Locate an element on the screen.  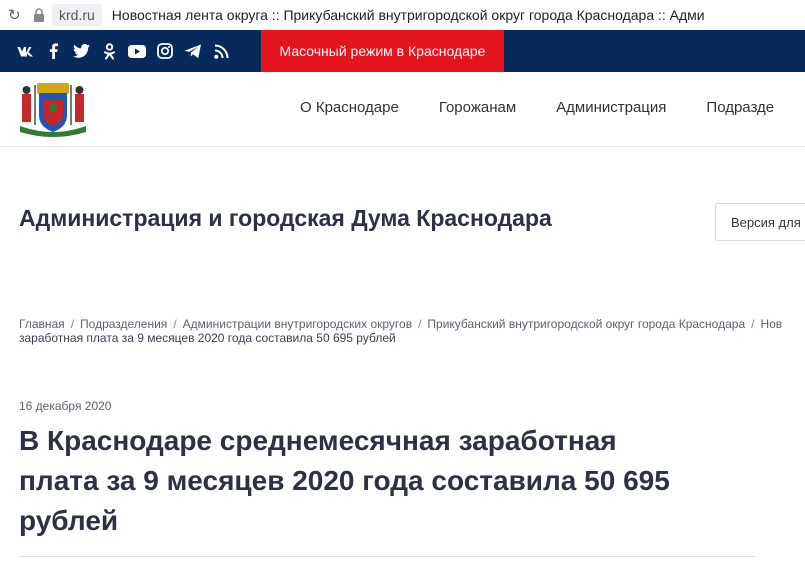
breadcrumb-divisions: Подразделения is located at coordinates (123, 324).